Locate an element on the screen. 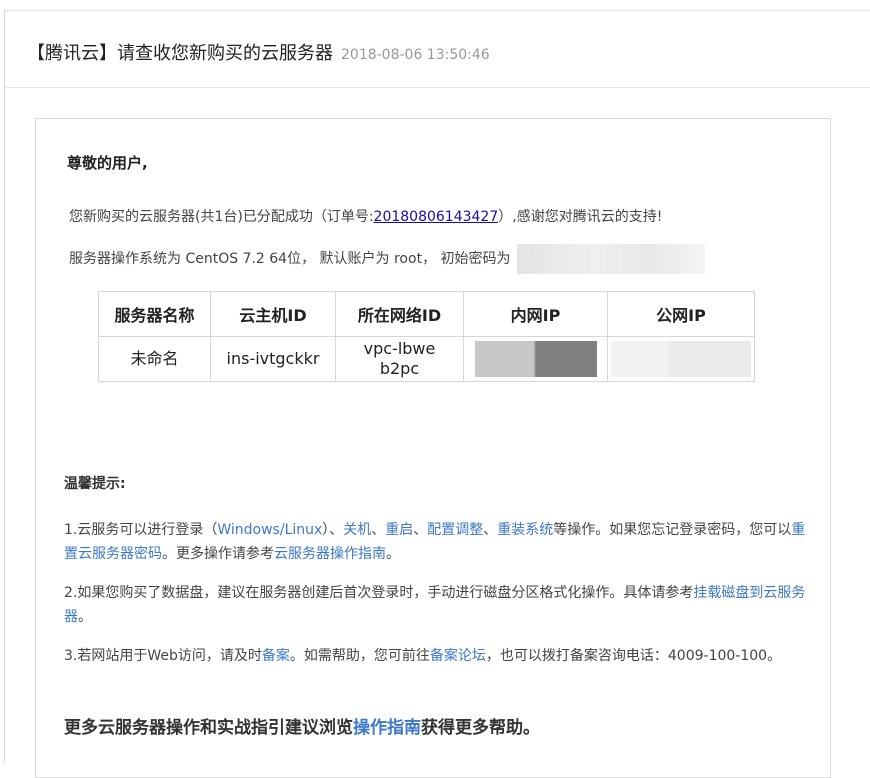 The height and width of the screenshot is (778, 870). vpc-id-cell: vpc-lbweb2pc is located at coordinates (399, 359).